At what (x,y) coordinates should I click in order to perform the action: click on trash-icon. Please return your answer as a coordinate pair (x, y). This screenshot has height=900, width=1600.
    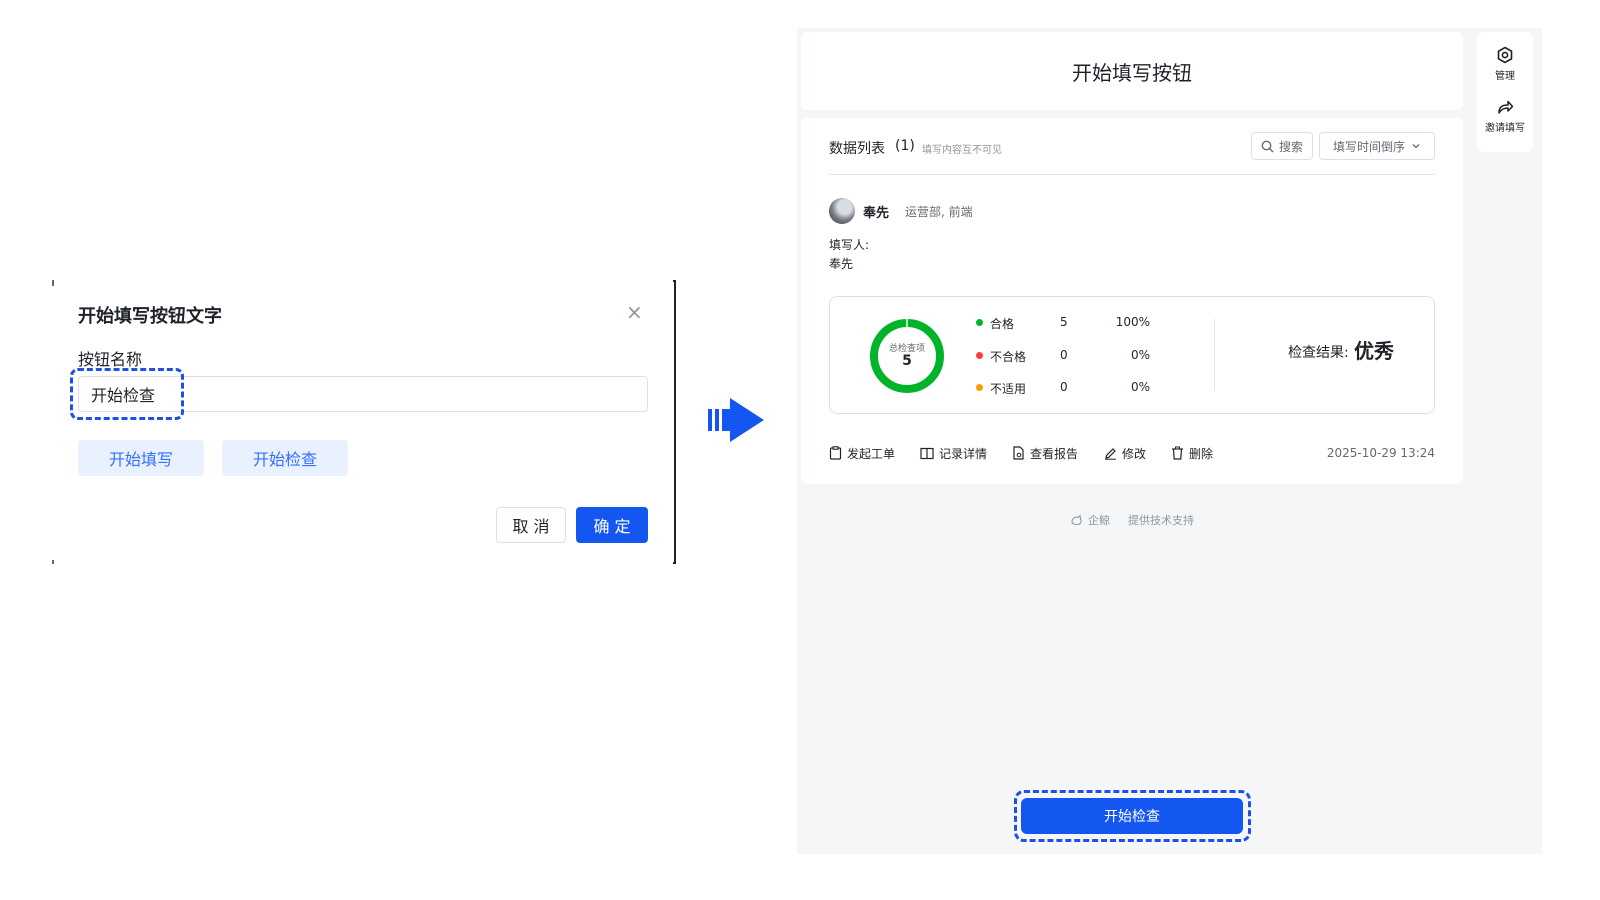
    Looking at the image, I should click on (1177, 453).